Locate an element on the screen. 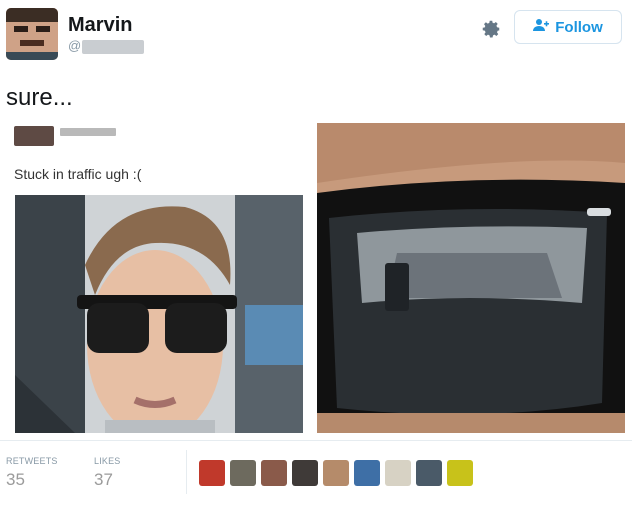  retweets-count: 35 is located at coordinates (15, 480).